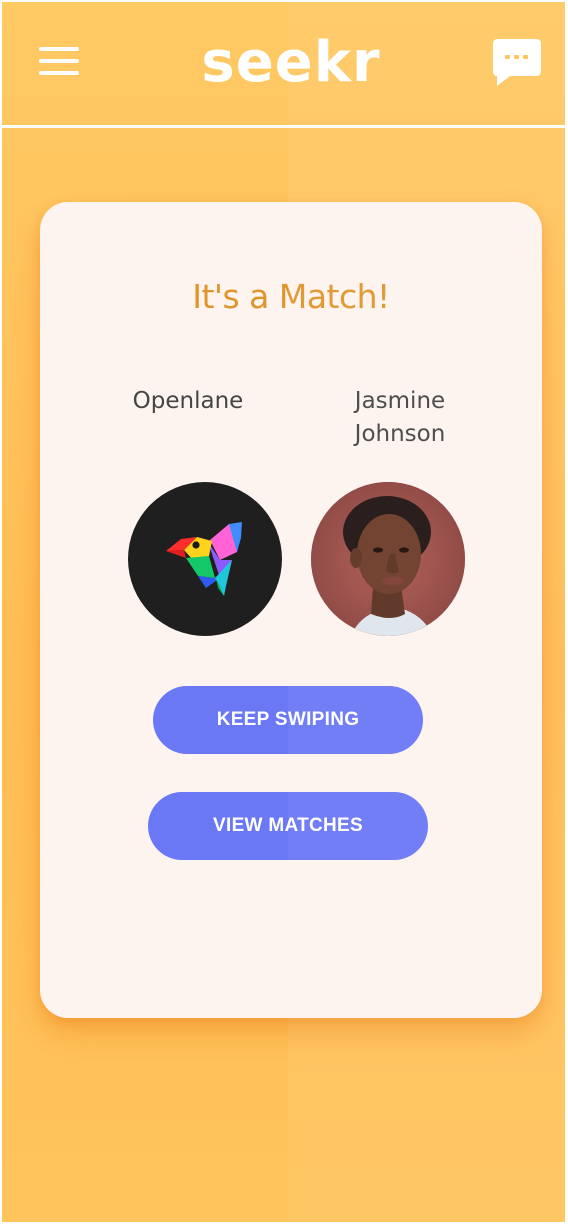 This screenshot has height=1226, width=568. Describe the element at coordinates (400, 401) in the screenshot. I see `candidate-first-name: Jasmine` at that location.